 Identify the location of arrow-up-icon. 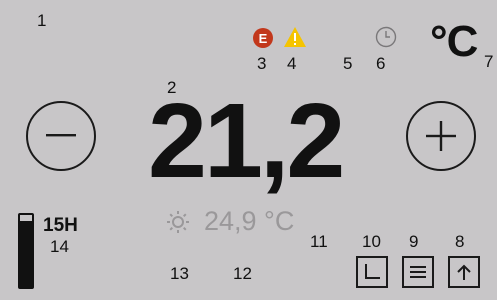
(464, 272).